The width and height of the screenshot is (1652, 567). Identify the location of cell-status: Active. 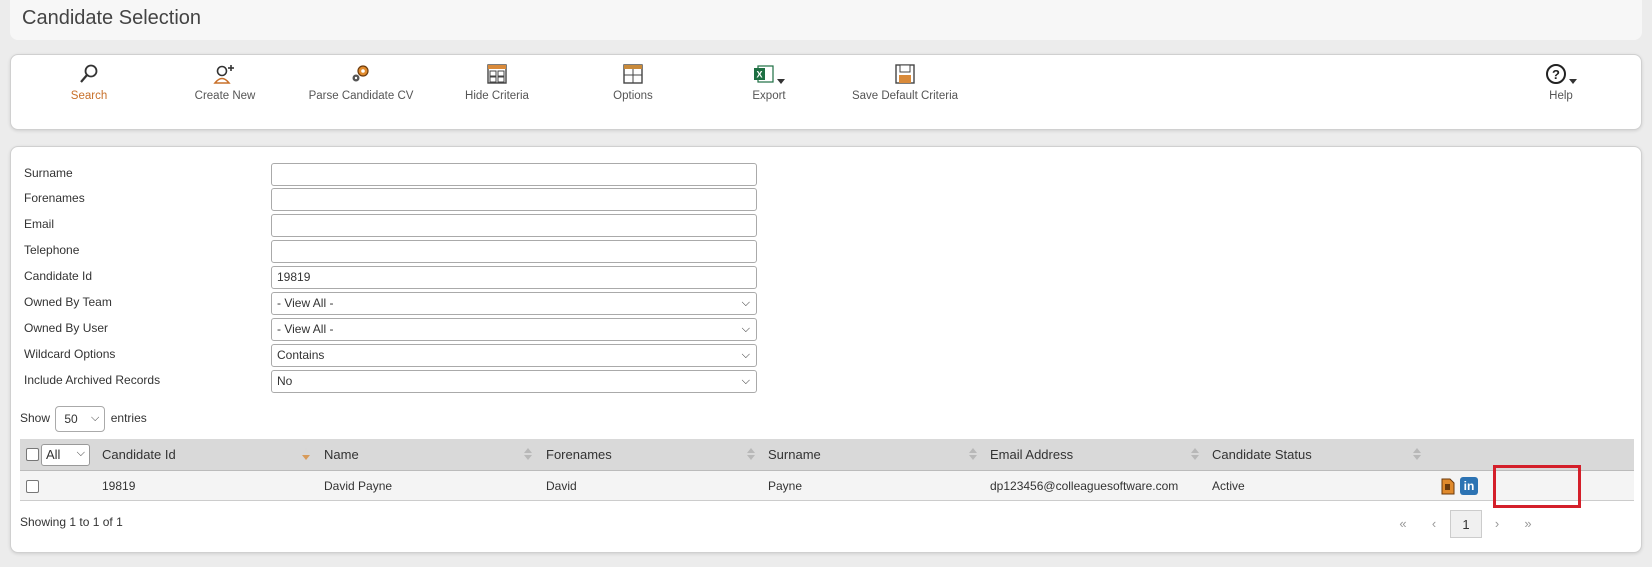
(1228, 486).